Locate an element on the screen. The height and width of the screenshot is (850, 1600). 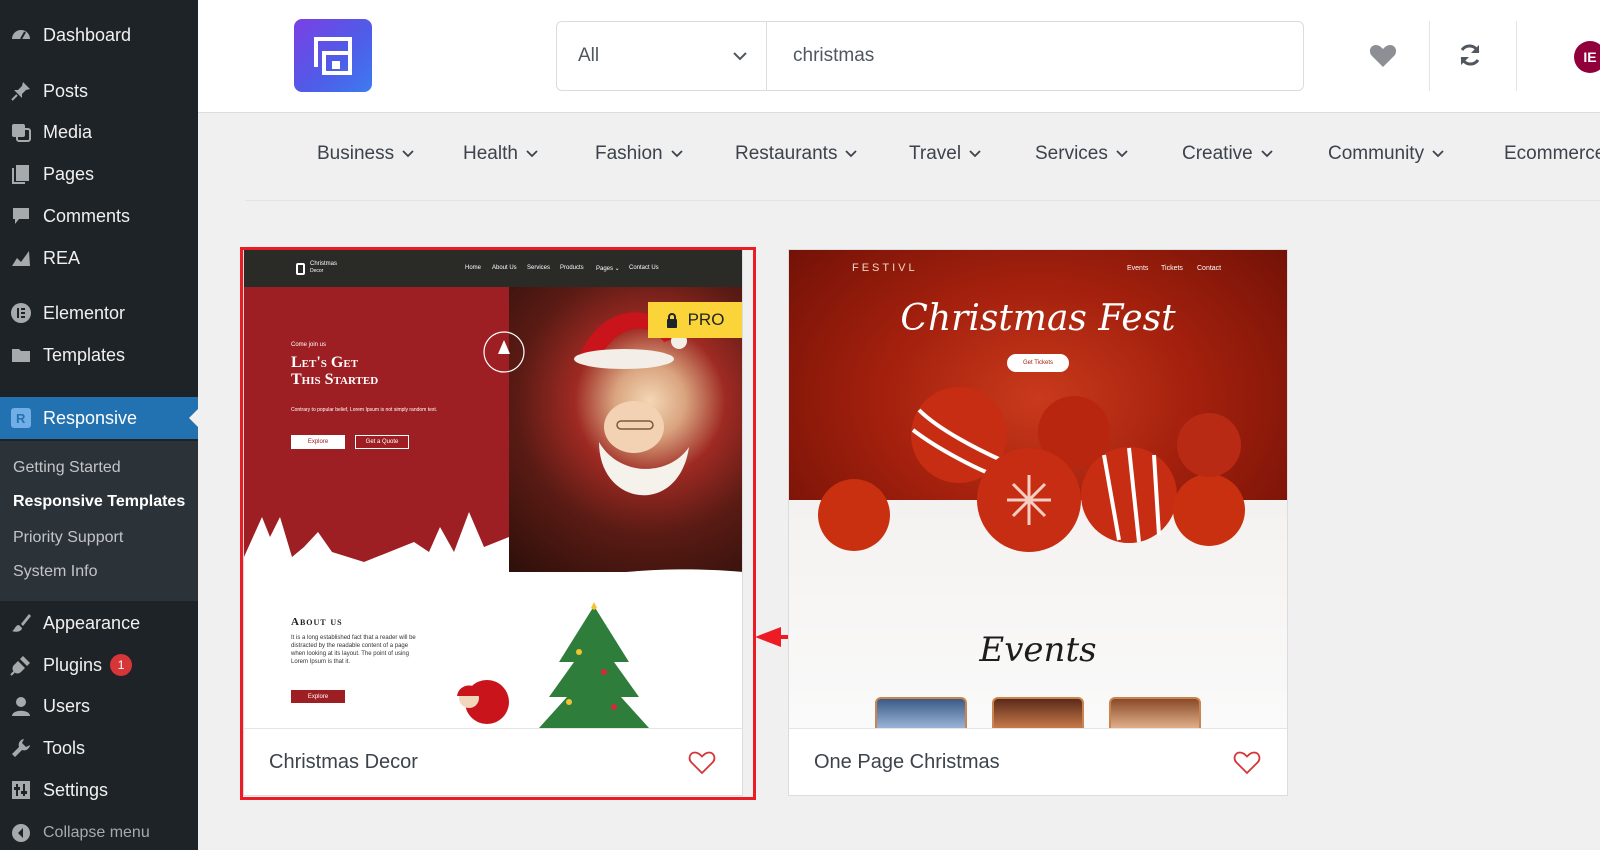
preview-nav-item: Home is located at coordinates (473, 268).